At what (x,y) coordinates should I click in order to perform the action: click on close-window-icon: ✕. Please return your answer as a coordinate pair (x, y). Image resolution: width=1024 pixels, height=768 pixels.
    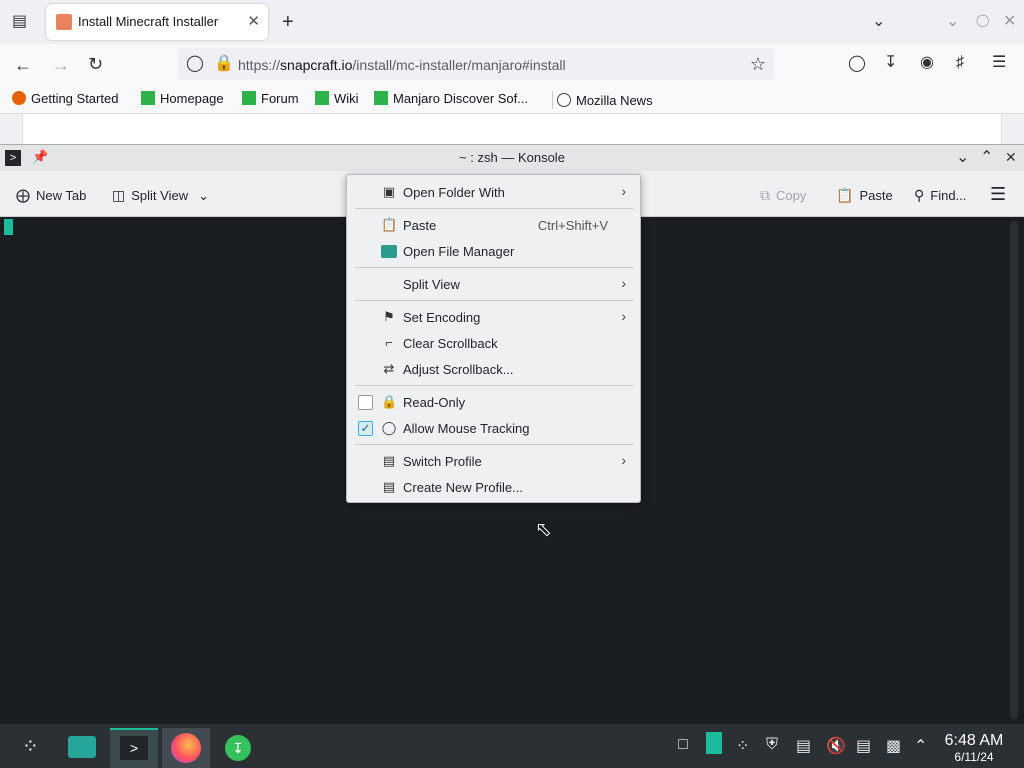
    Looking at the image, I should click on (1009, 22).